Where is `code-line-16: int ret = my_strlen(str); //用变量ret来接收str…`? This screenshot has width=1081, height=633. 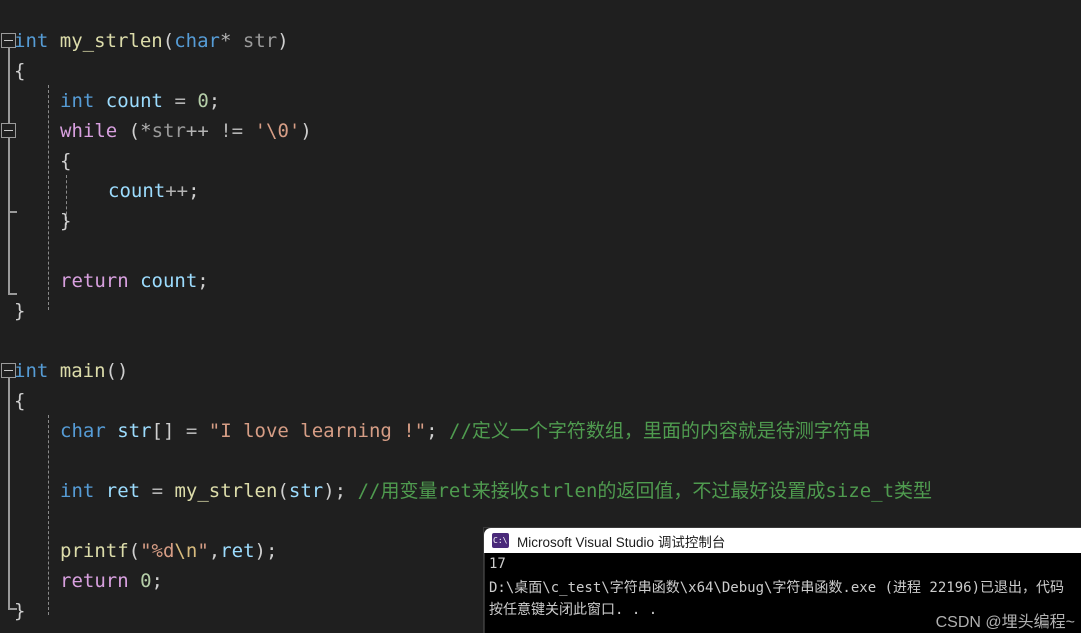
code-line-16: int ret = my_strlen(str); //用变量ret来接收str… is located at coordinates (496, 491).